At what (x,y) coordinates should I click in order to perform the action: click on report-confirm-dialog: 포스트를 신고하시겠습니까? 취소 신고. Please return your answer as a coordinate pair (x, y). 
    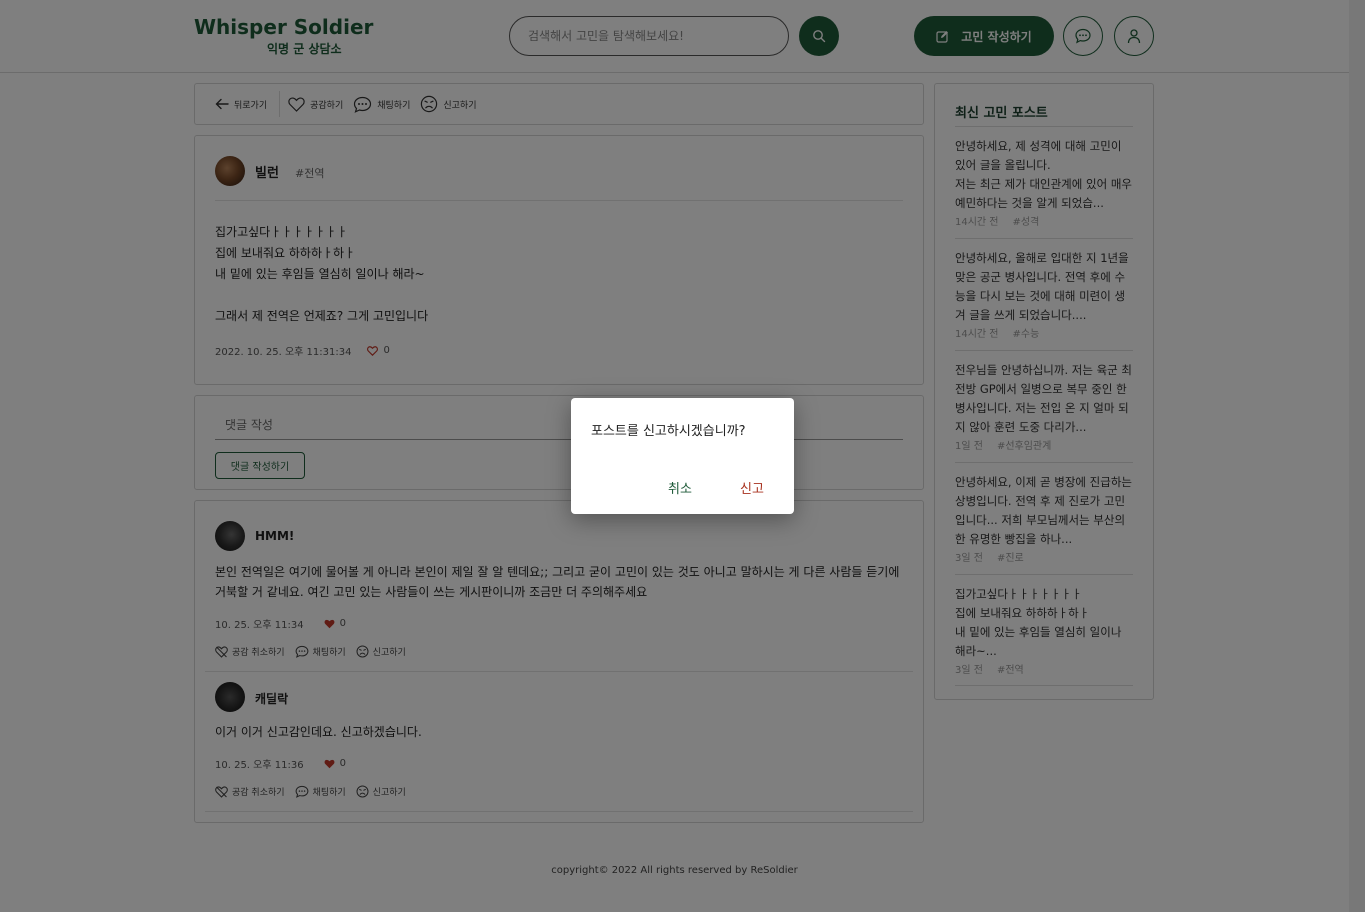
    Looking at the image, I should click on (682, 456).